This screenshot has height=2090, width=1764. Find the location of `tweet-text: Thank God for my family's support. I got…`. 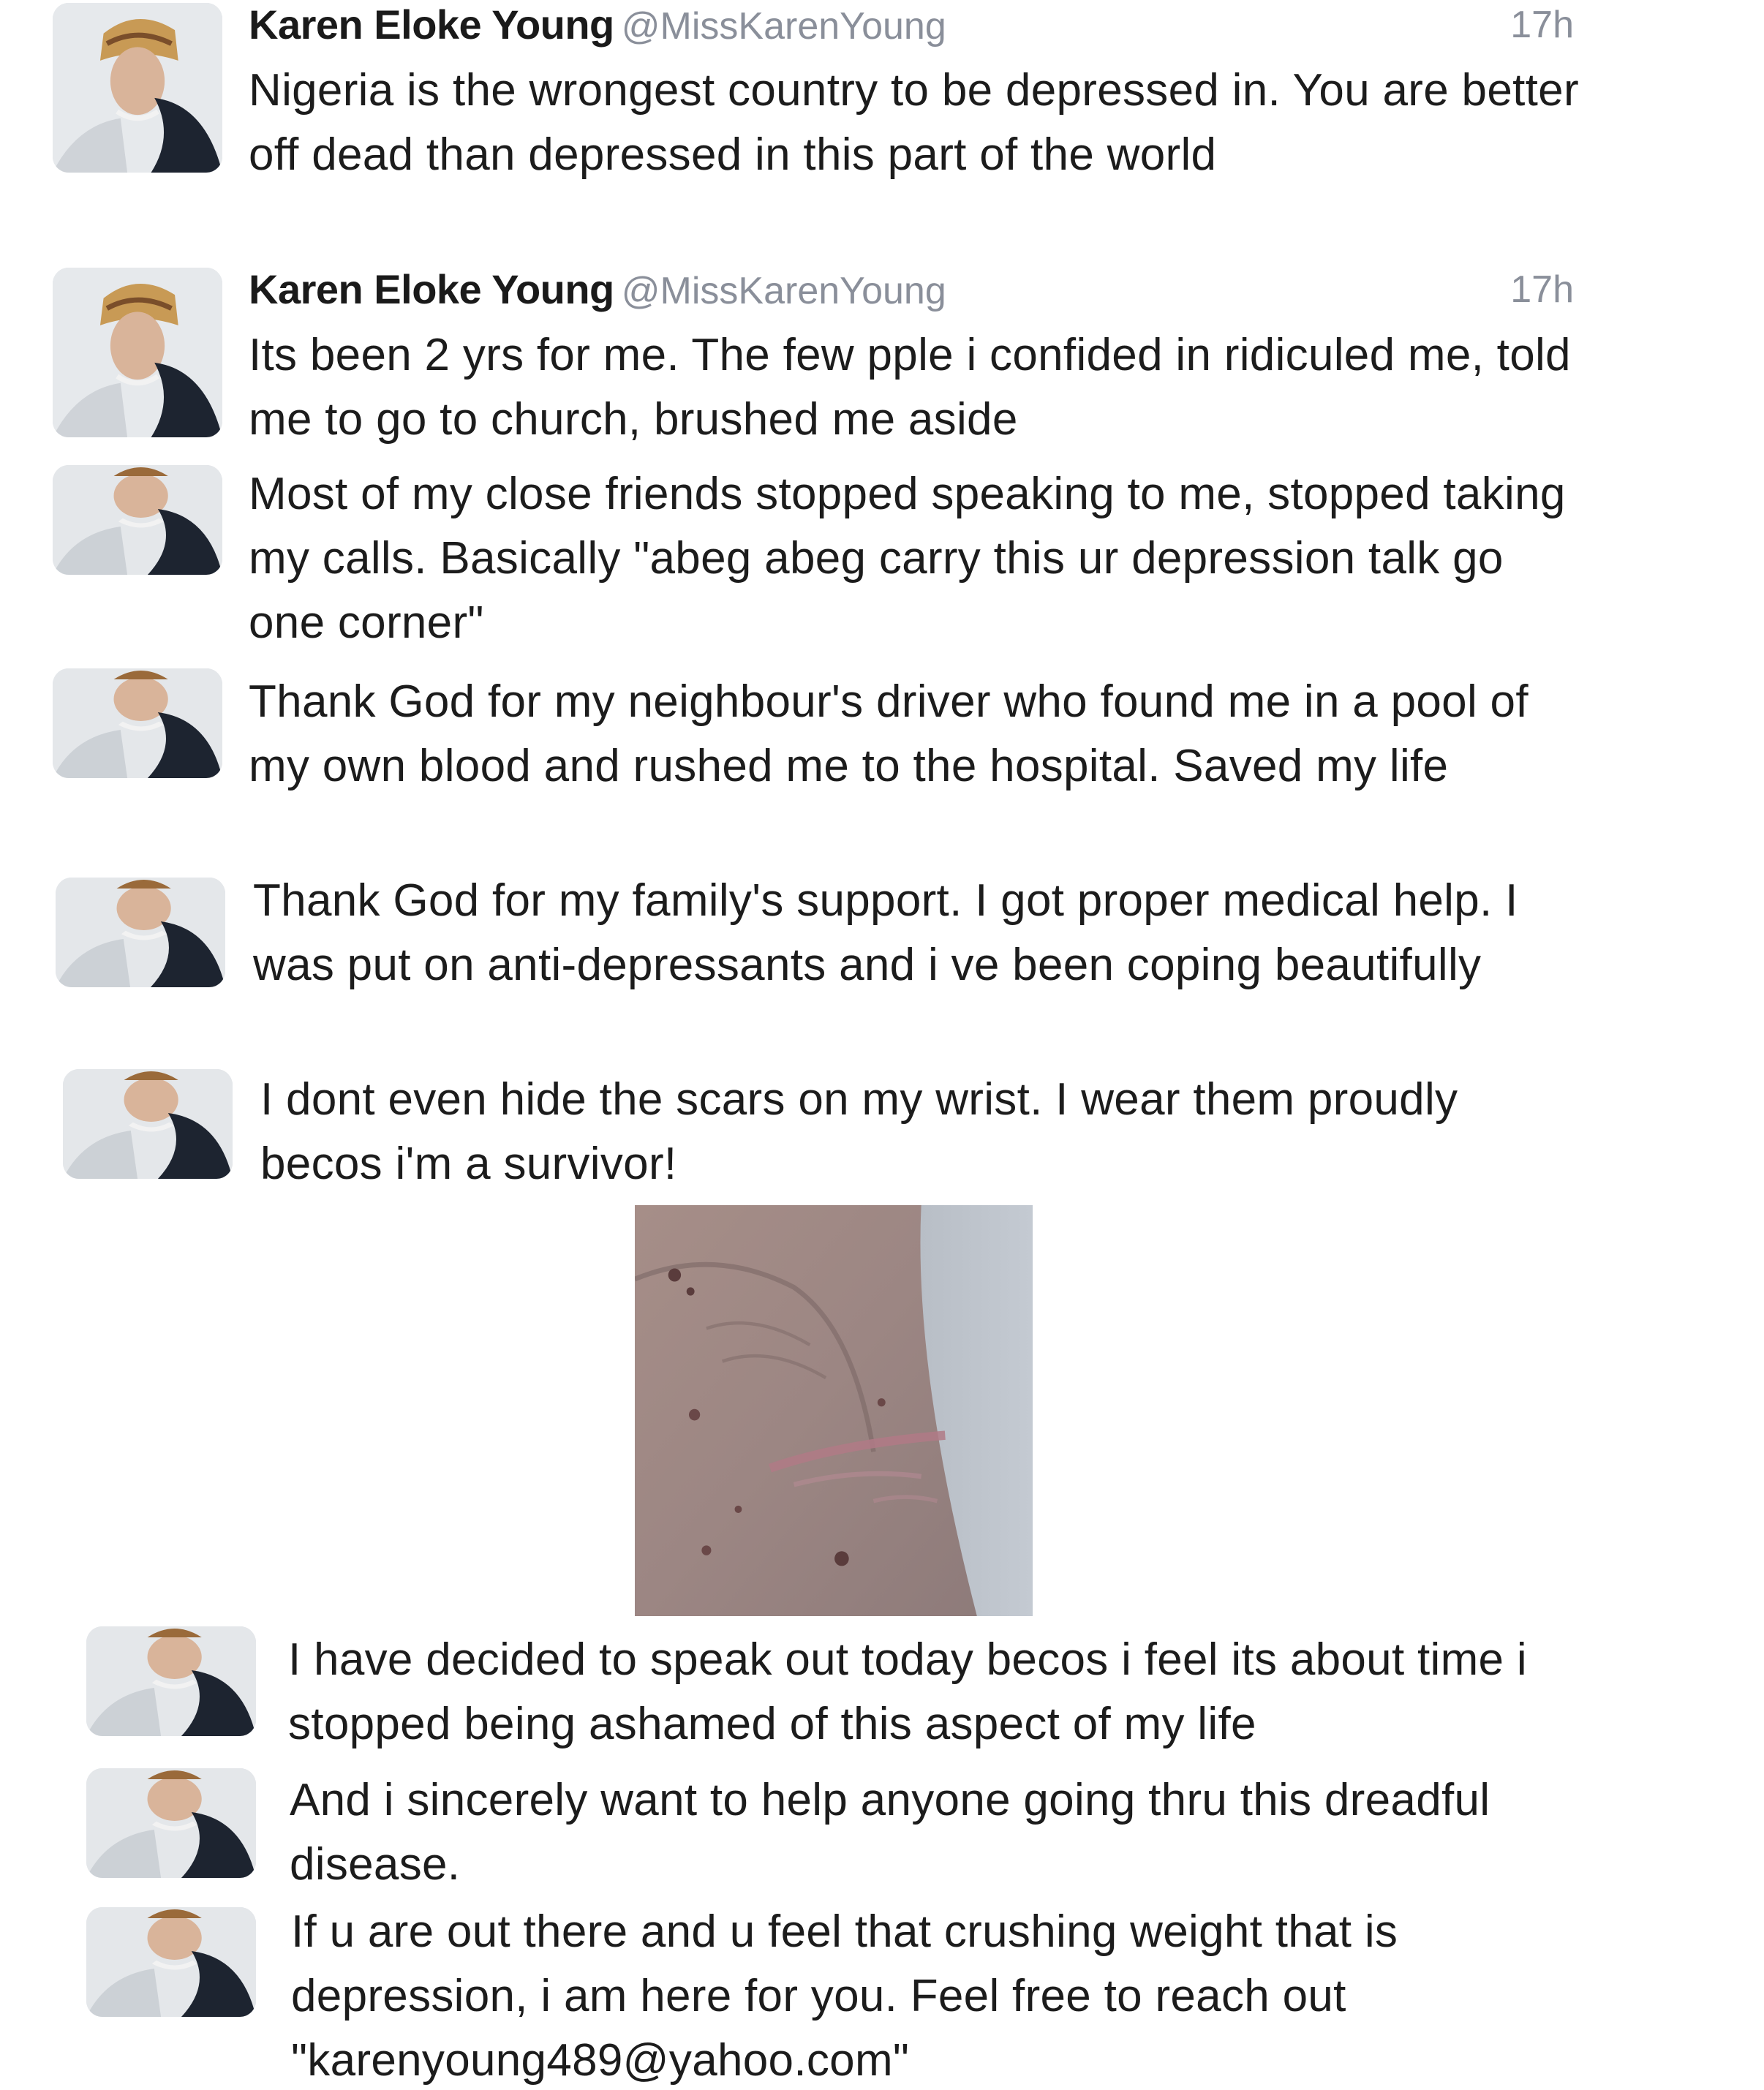

tweet-text: Thank God for my family's support. I got… is located at coordinates (885, 932).